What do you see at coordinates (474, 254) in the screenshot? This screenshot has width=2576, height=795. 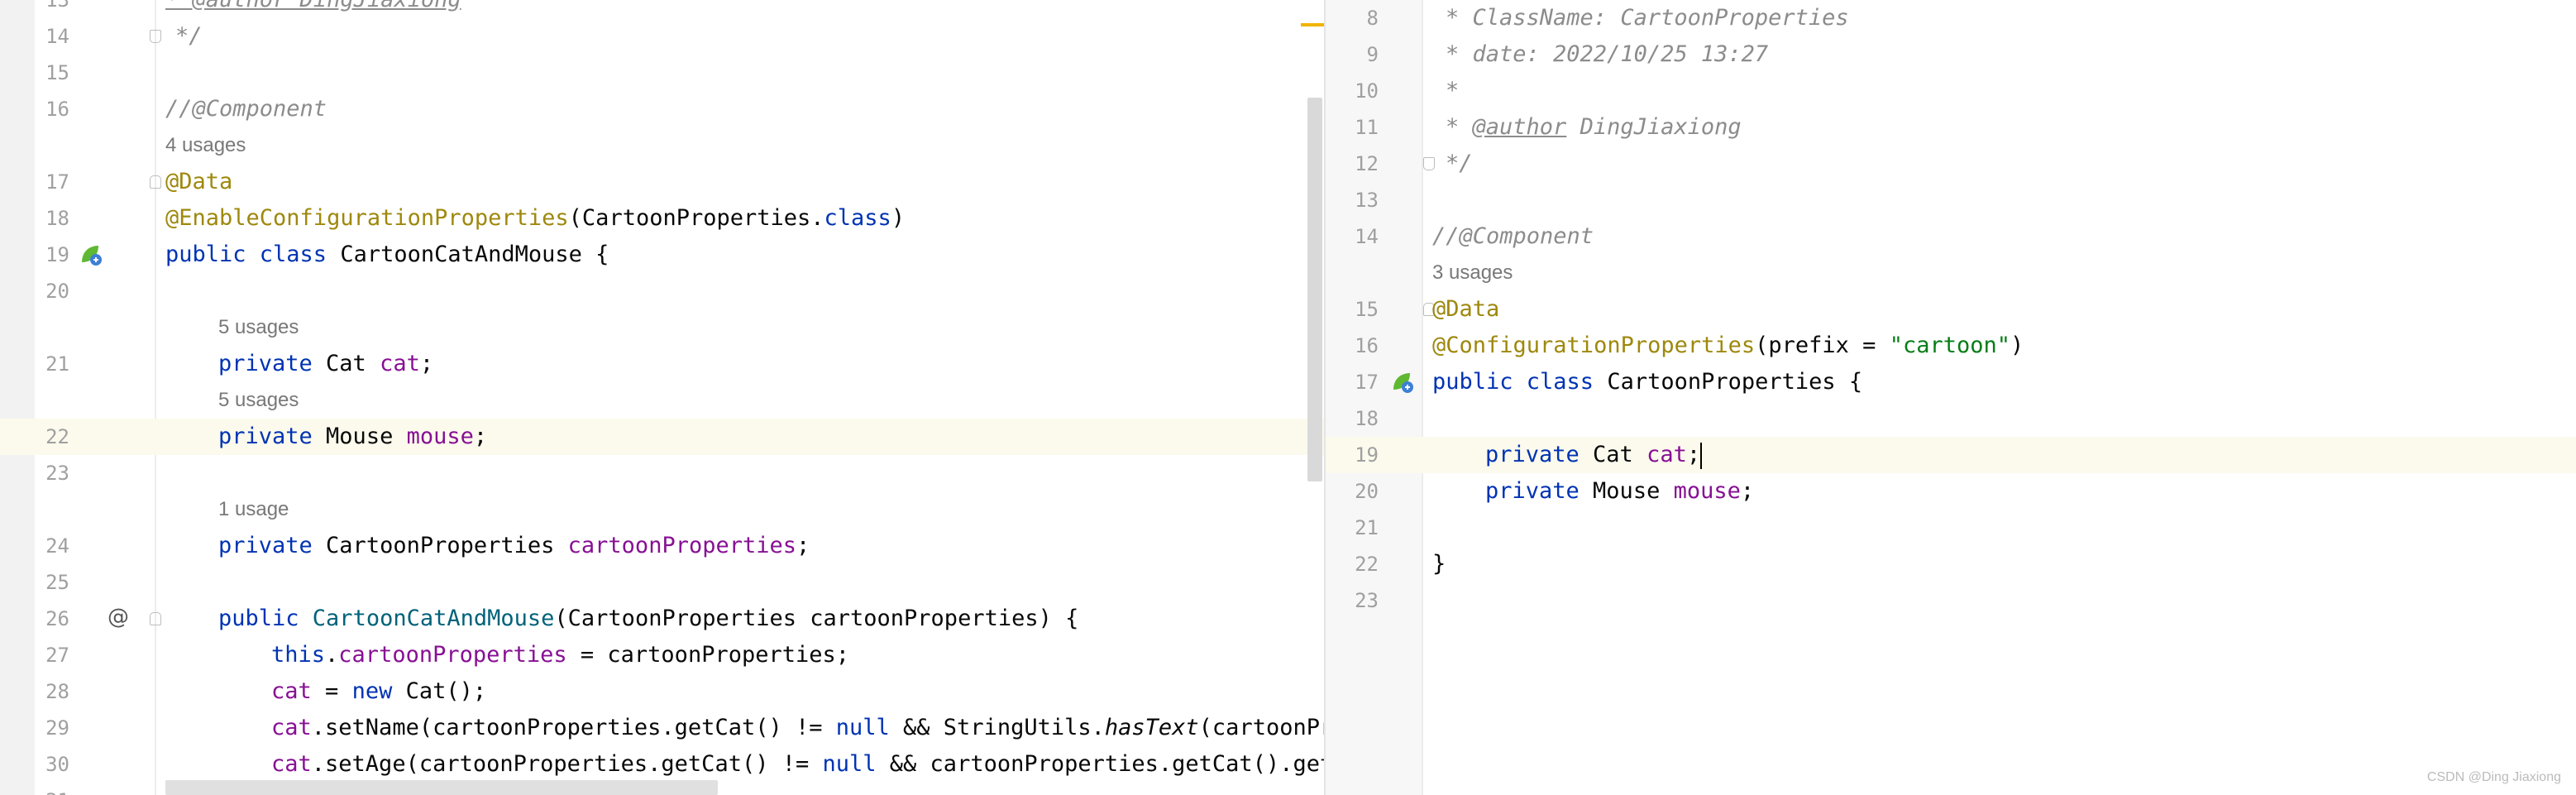 I see `code-token: CartoonCatAndMouse {` at bounding box center [474, 254].